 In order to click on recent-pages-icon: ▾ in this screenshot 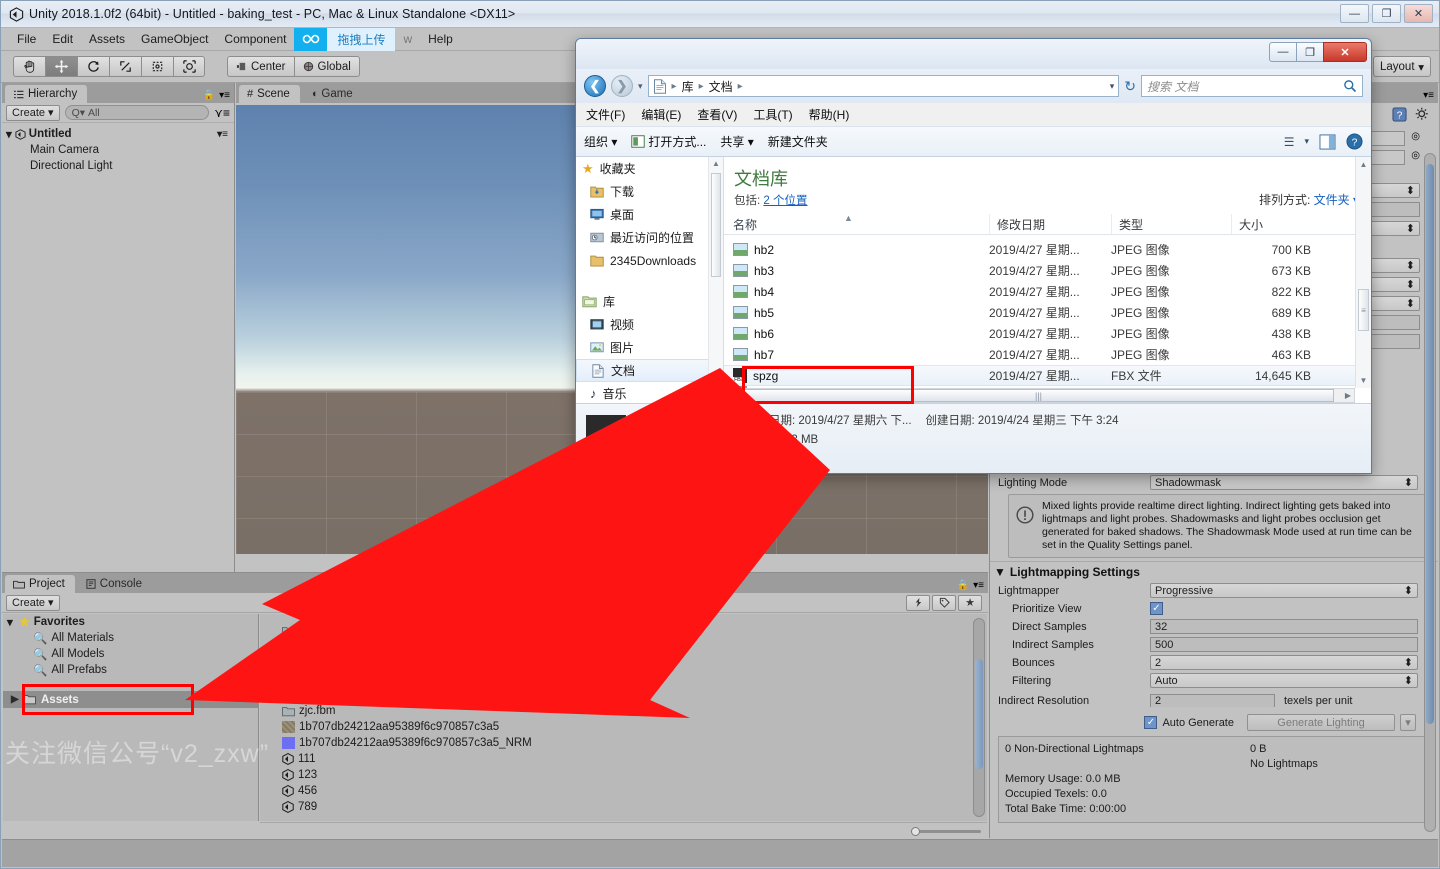, I will do `click(640, 86)`.